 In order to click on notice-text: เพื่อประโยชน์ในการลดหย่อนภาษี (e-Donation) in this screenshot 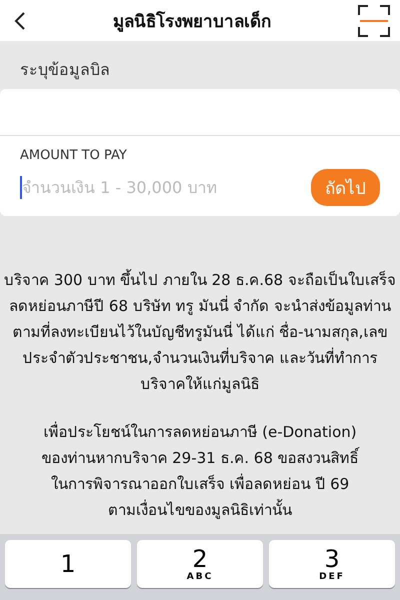, I will do `click(200, 431)`.